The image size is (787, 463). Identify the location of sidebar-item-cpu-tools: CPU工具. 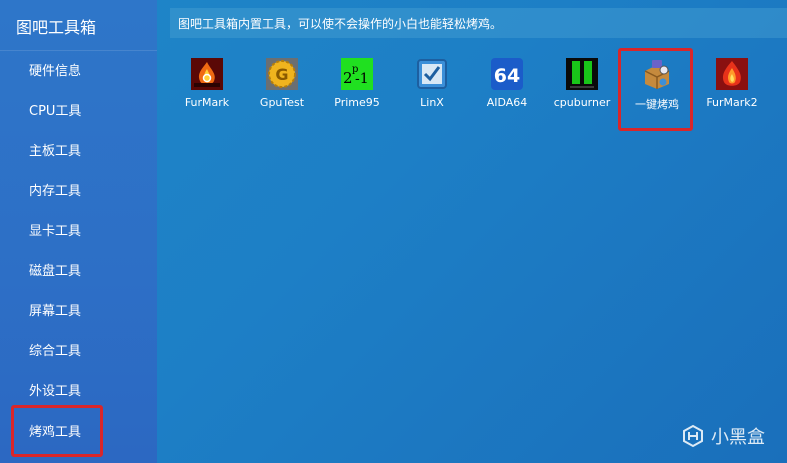
(55, 112).